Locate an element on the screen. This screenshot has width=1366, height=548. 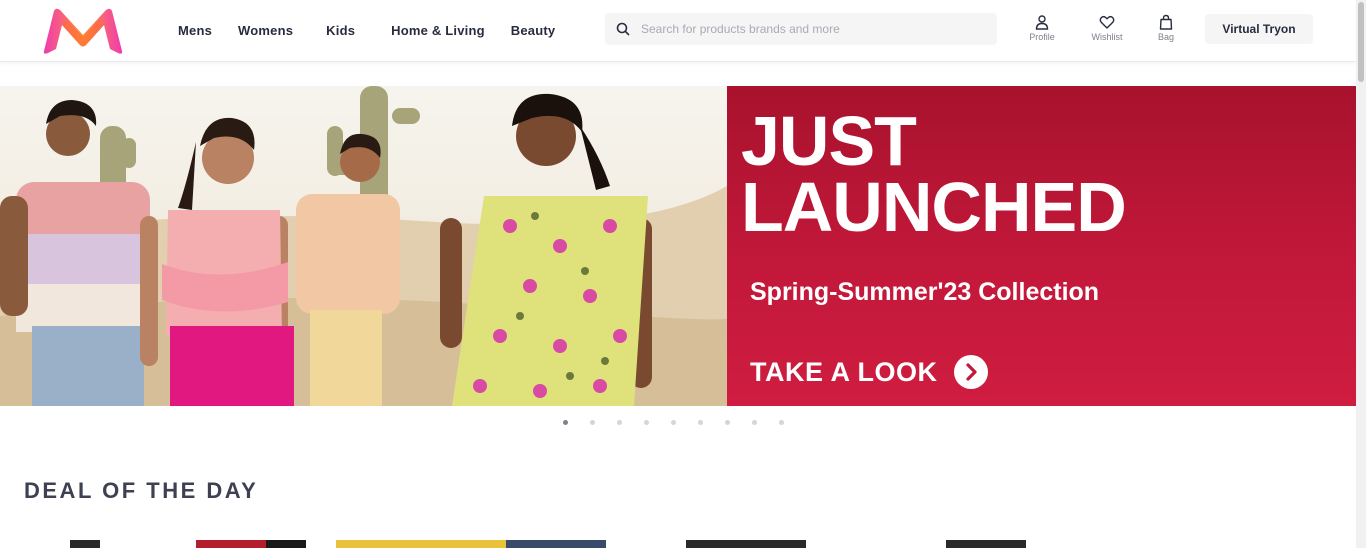
nav-home-living: Home & Living is located at coordinates (438, 30).